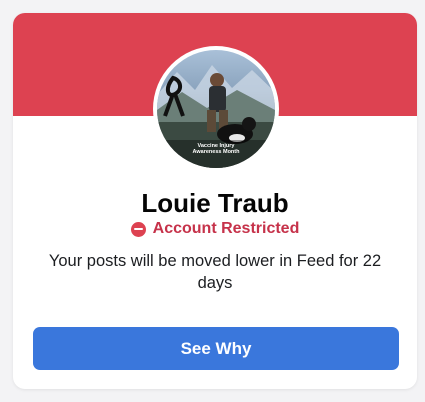 Image resolution: width=425 pixels, height=402 pixels. Describe the element at coordinates (216, 152) in the screenshot. I see `avatar-caption-line2: Awareness Month` at that location.